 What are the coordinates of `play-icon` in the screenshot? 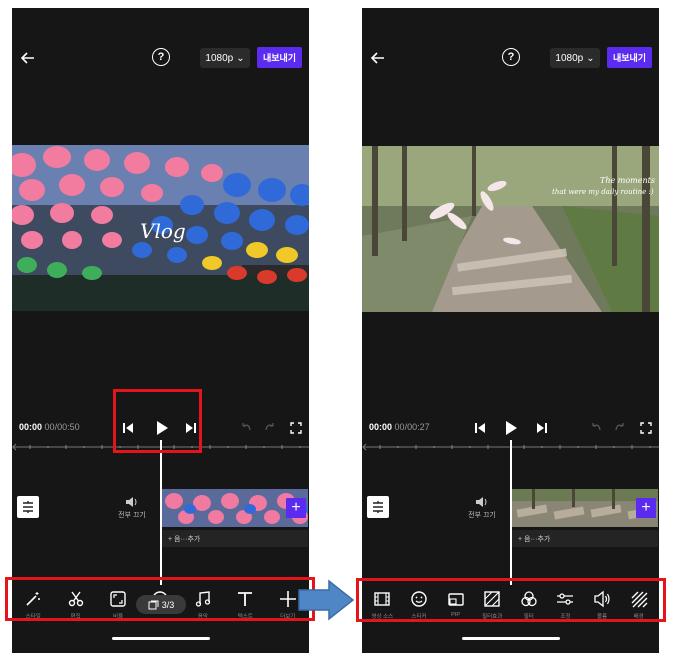 It's located at (511, 428).